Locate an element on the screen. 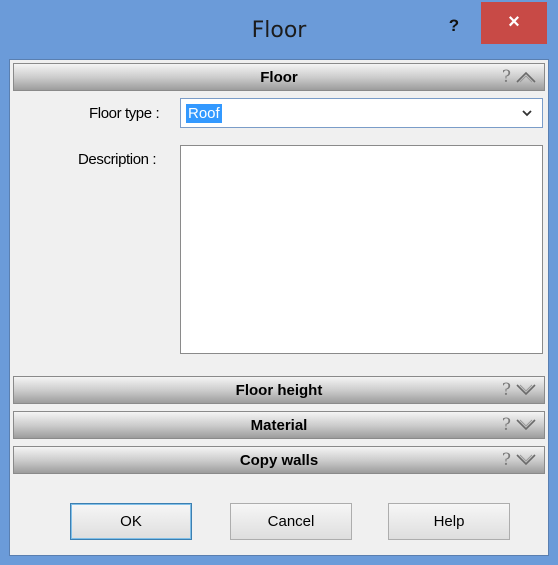 This screenshot has height=565, width=558. section-header-copy-walls: Copy walls ? is located at coordinates (279, 460).